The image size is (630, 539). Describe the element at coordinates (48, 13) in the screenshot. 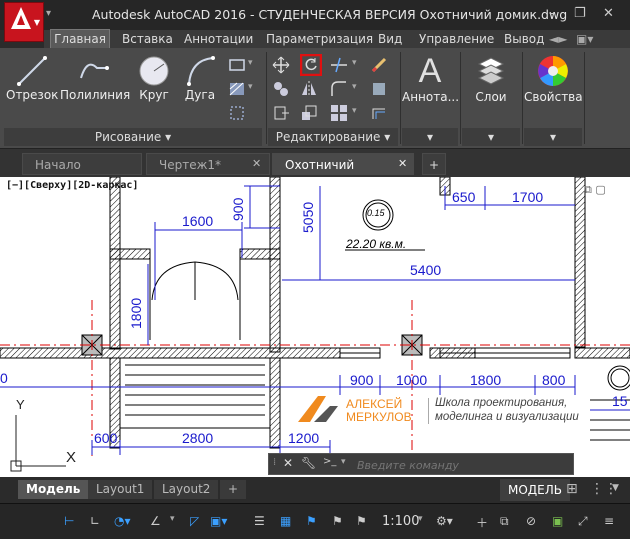

I see `quick-access-toolbar: ▾` at that location.